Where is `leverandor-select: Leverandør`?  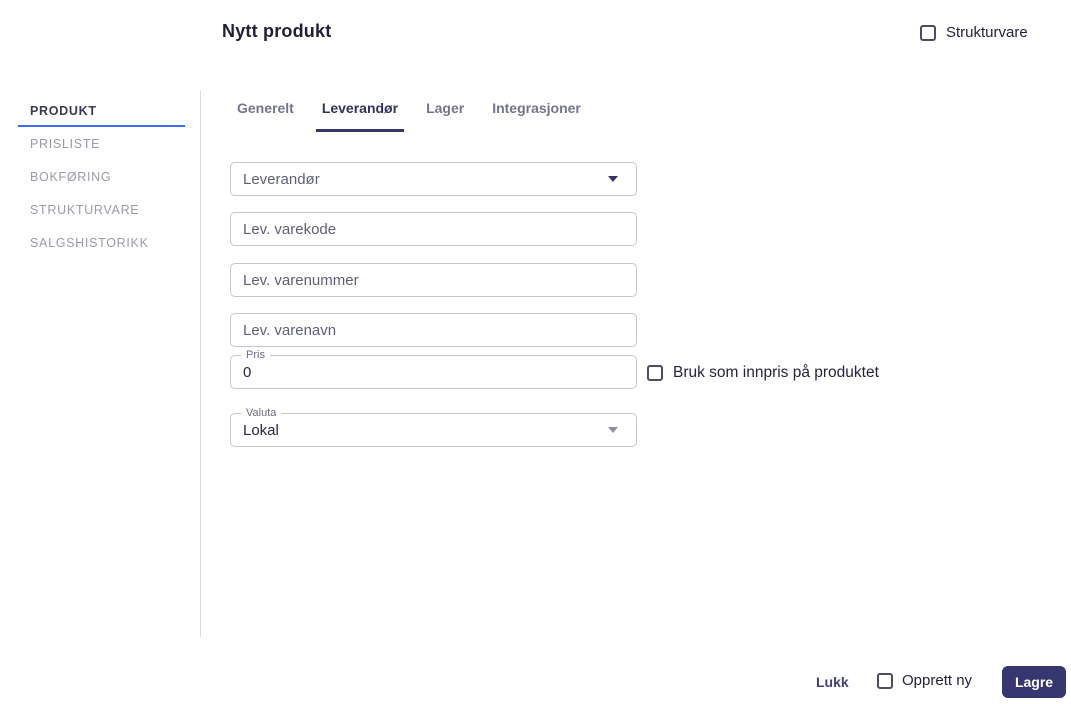
leverandor-select: Leverandør is located at coordinates (433, 179).